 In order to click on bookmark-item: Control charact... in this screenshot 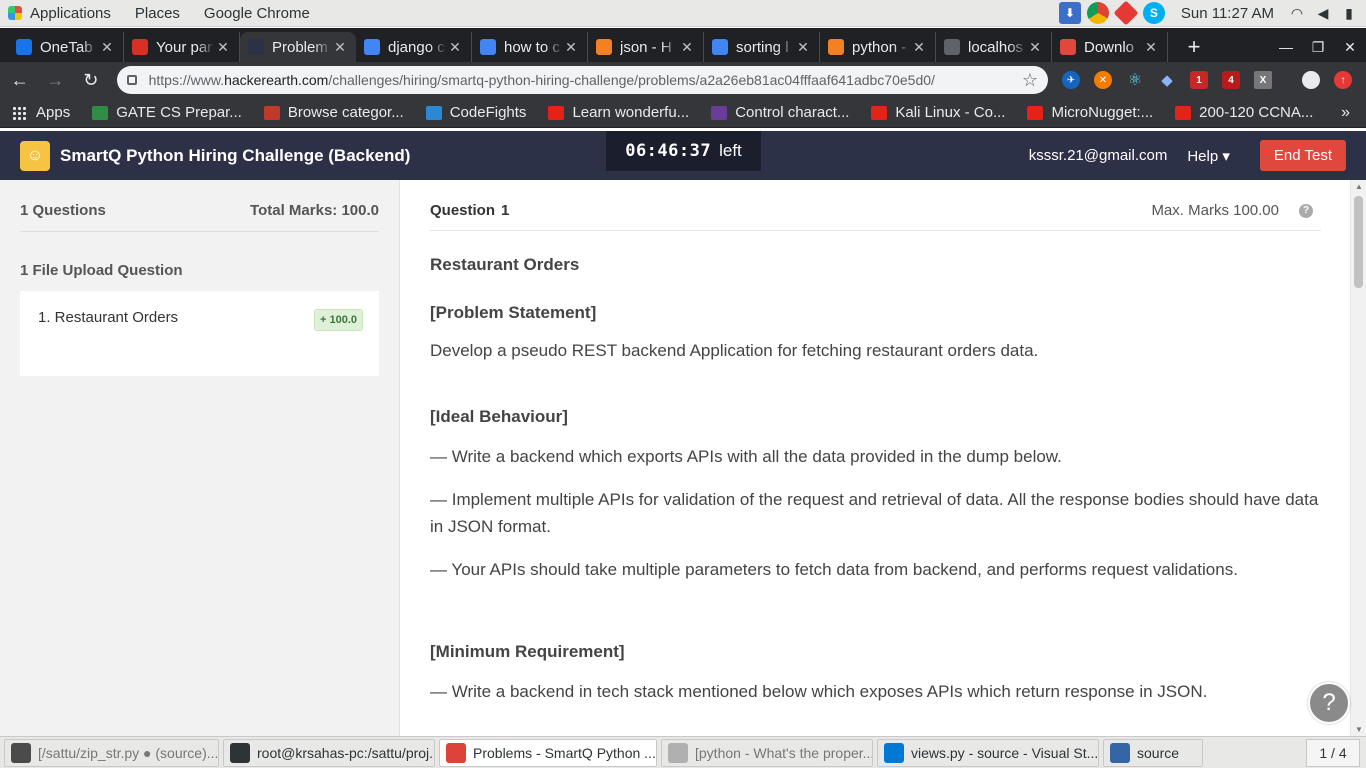, I will do `click(780, 112)`.